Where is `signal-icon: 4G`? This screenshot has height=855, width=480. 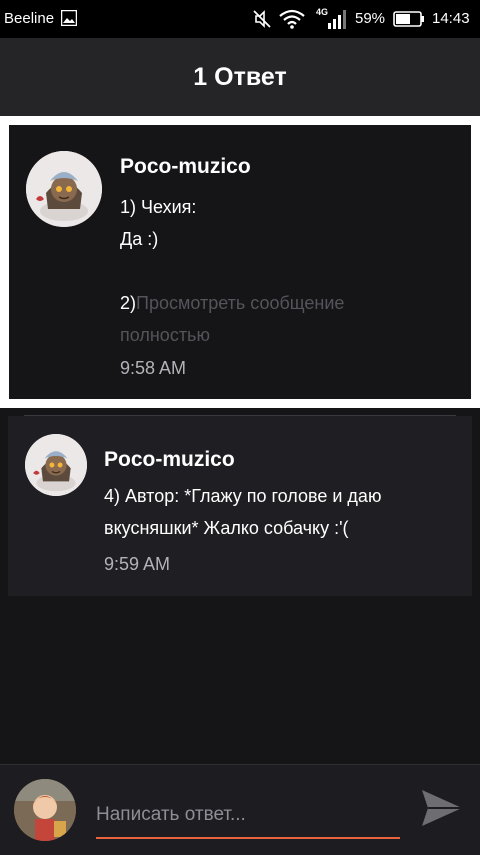 signal-icon: 4G is located at coordinates (331, 18).